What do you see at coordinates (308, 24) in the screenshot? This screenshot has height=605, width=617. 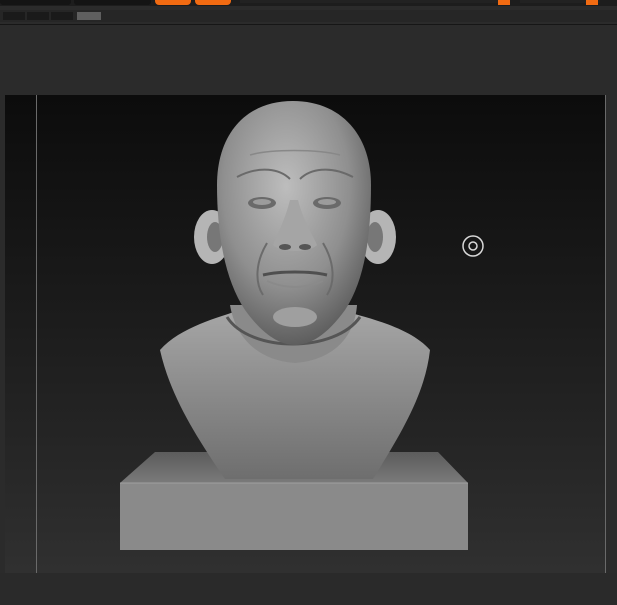 I see `divider` at bounding box center [308, 24].